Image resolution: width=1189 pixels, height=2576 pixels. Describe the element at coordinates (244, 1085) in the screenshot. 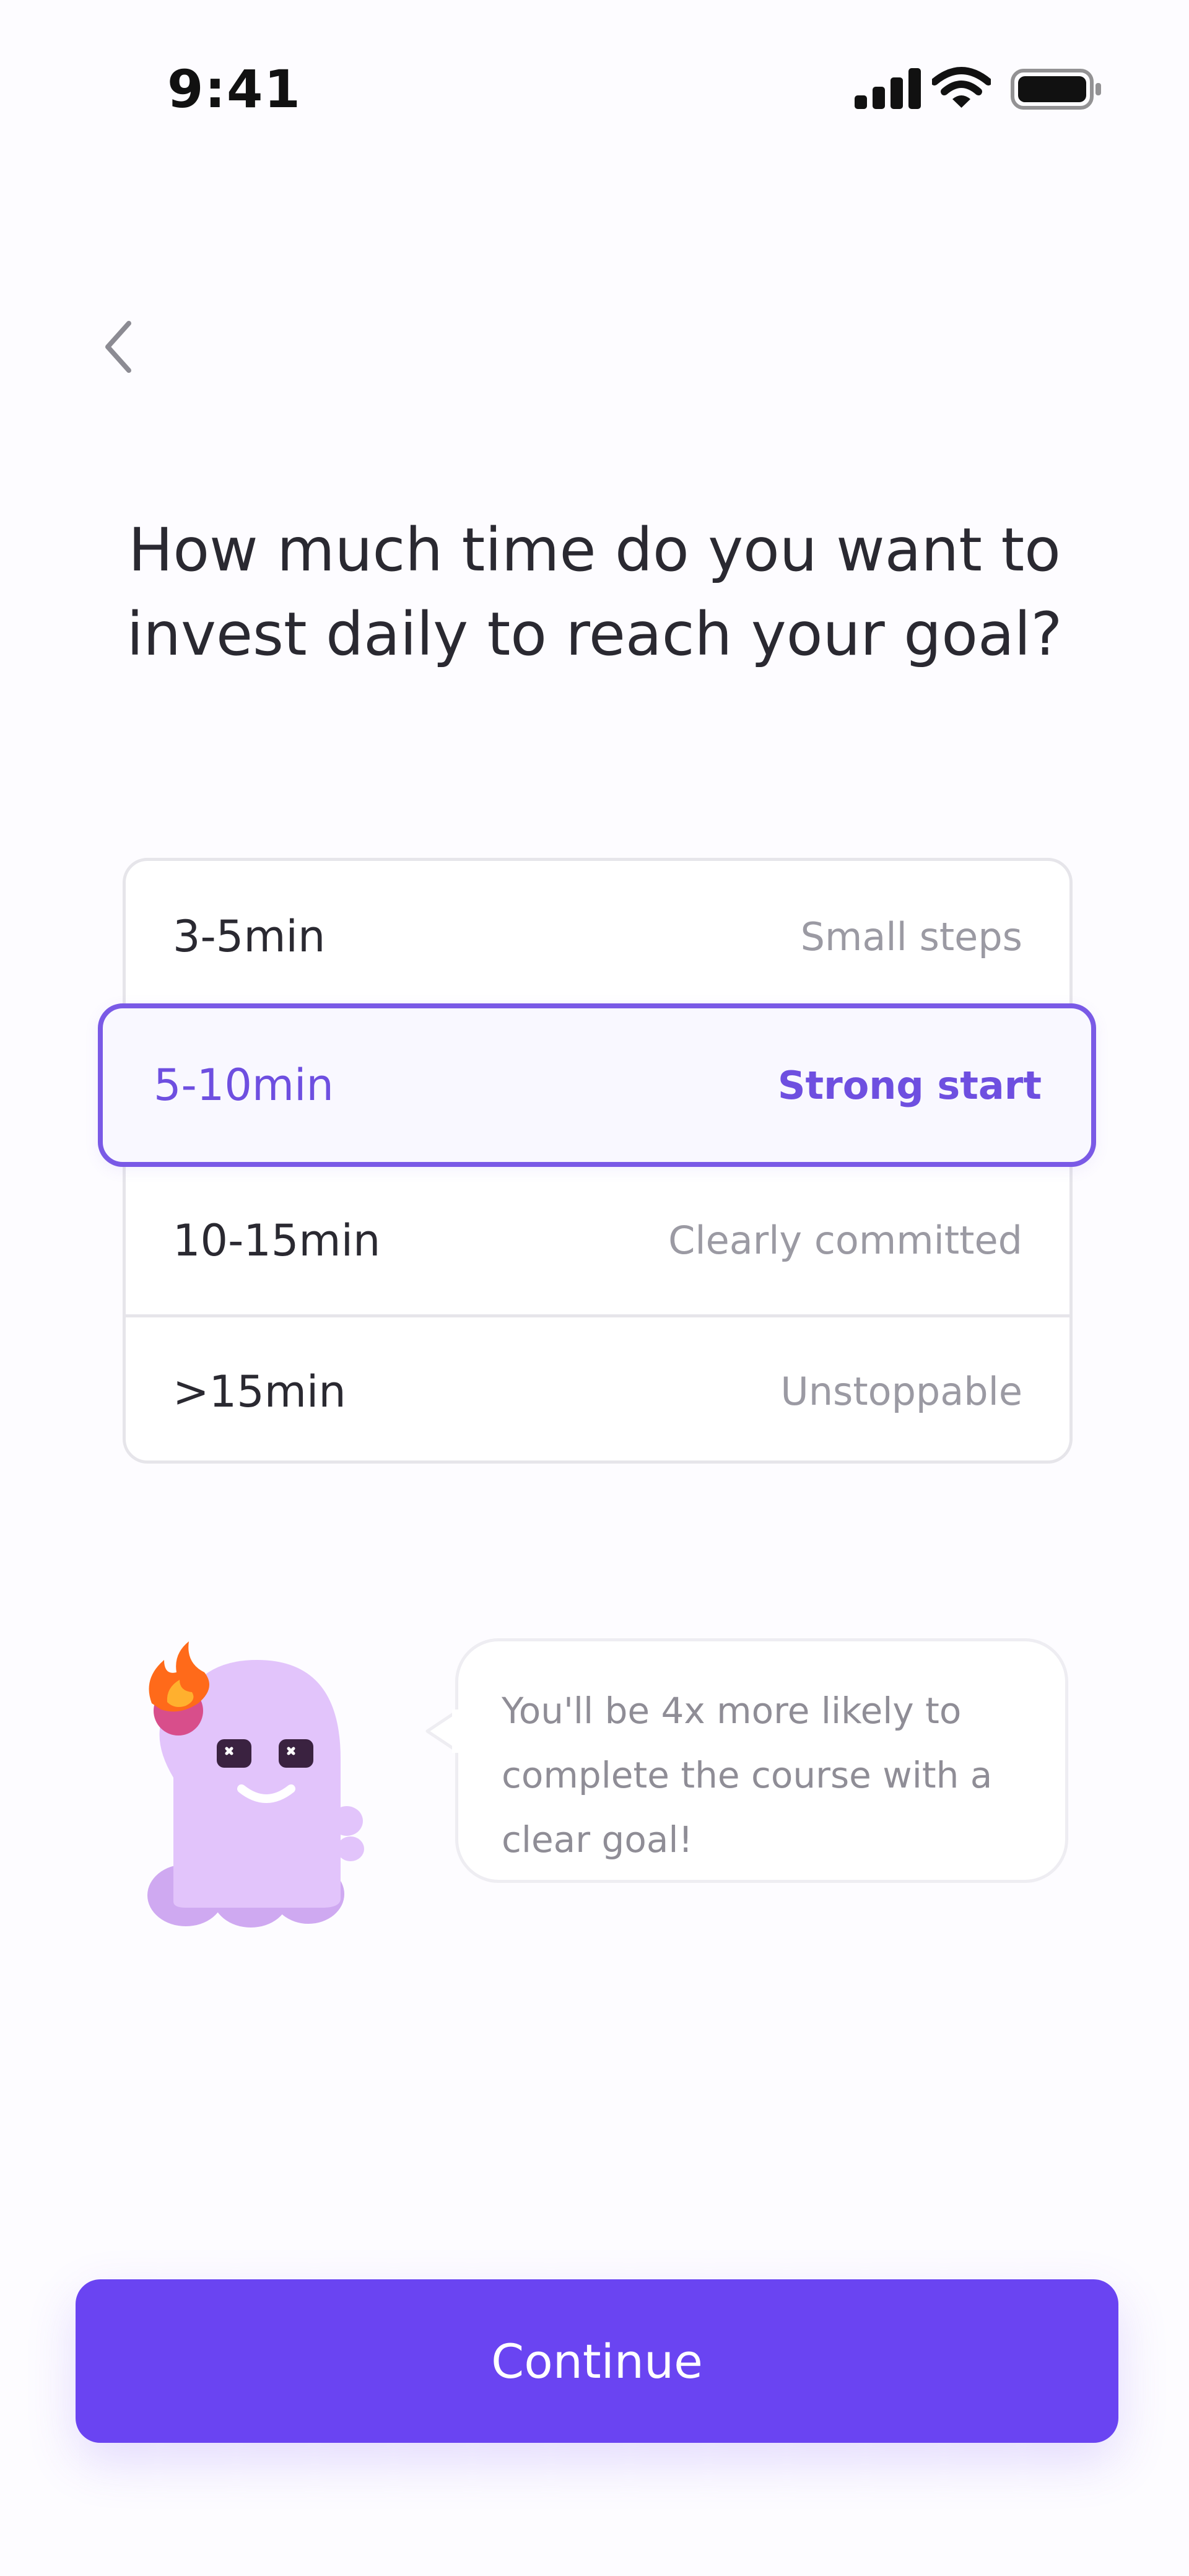

I see `option-time: 5-10min` at that location.